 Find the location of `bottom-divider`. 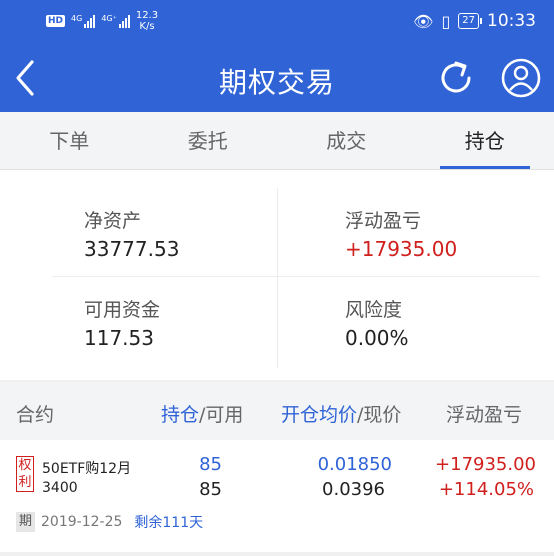

bottom-divider is located at coordinates (277, 554).